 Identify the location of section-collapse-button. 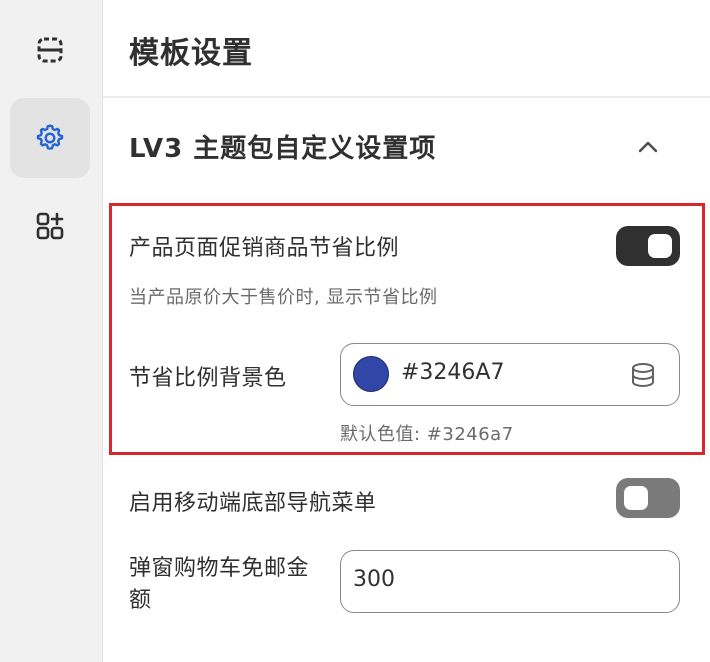
(648, 147).